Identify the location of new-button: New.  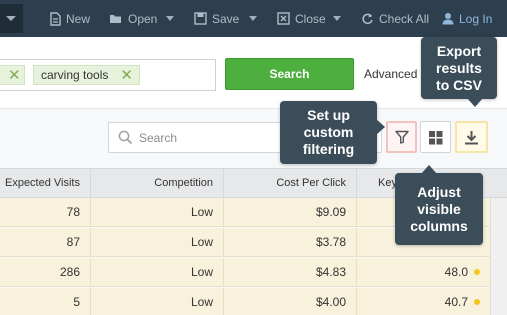
(70, 18).